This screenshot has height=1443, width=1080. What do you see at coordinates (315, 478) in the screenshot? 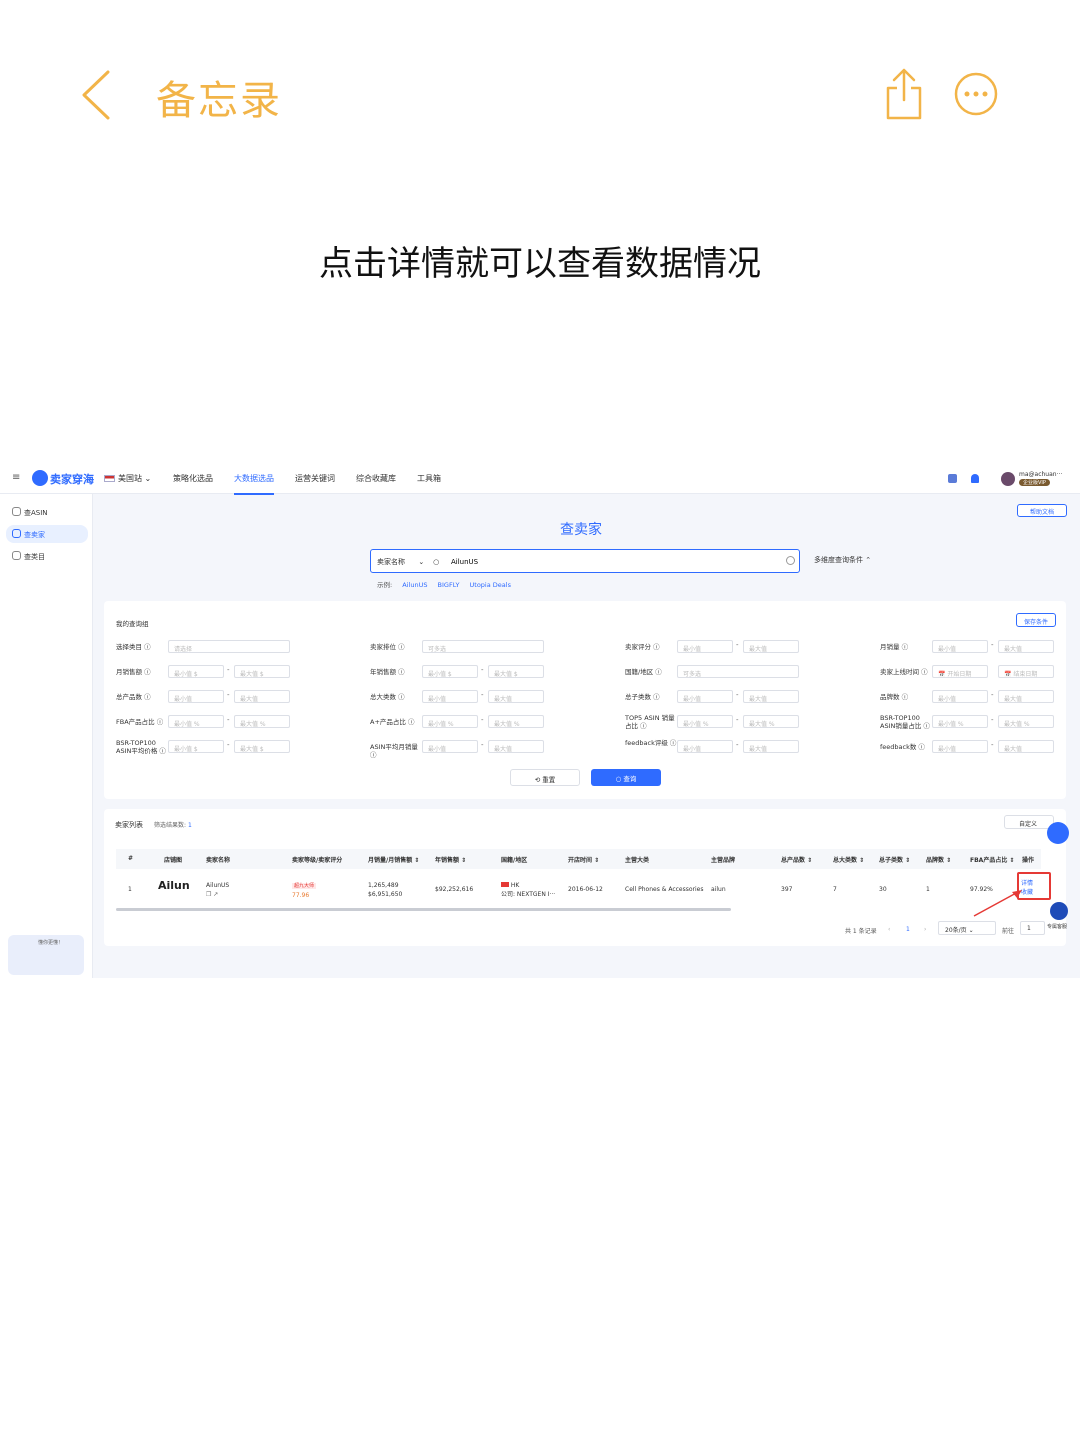
I see `nav-keywords: 运营关键词` at bounding box center [315, 478].